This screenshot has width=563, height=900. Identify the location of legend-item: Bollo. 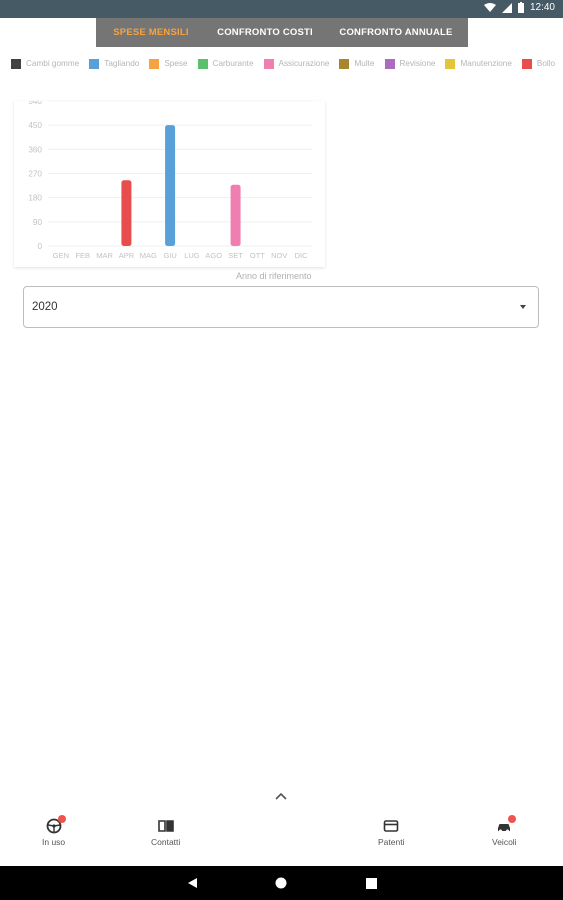
(538, 63).